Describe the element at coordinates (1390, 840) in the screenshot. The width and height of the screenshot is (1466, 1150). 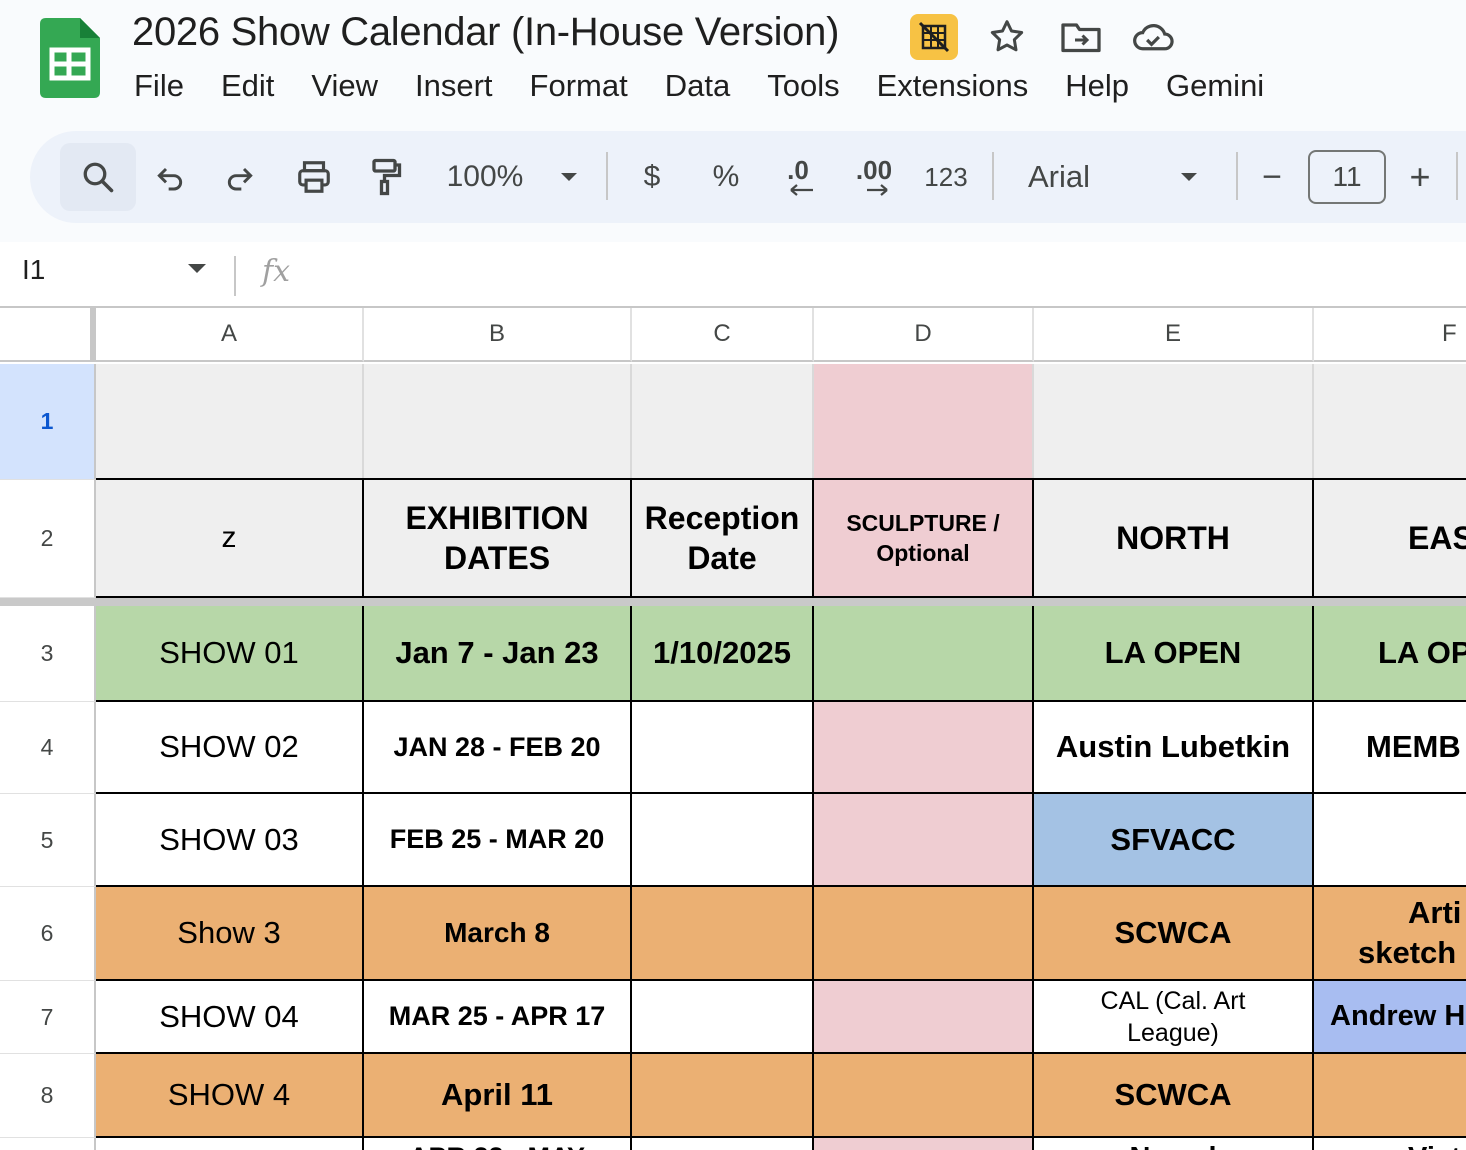
I see `cell-f5` at that location.